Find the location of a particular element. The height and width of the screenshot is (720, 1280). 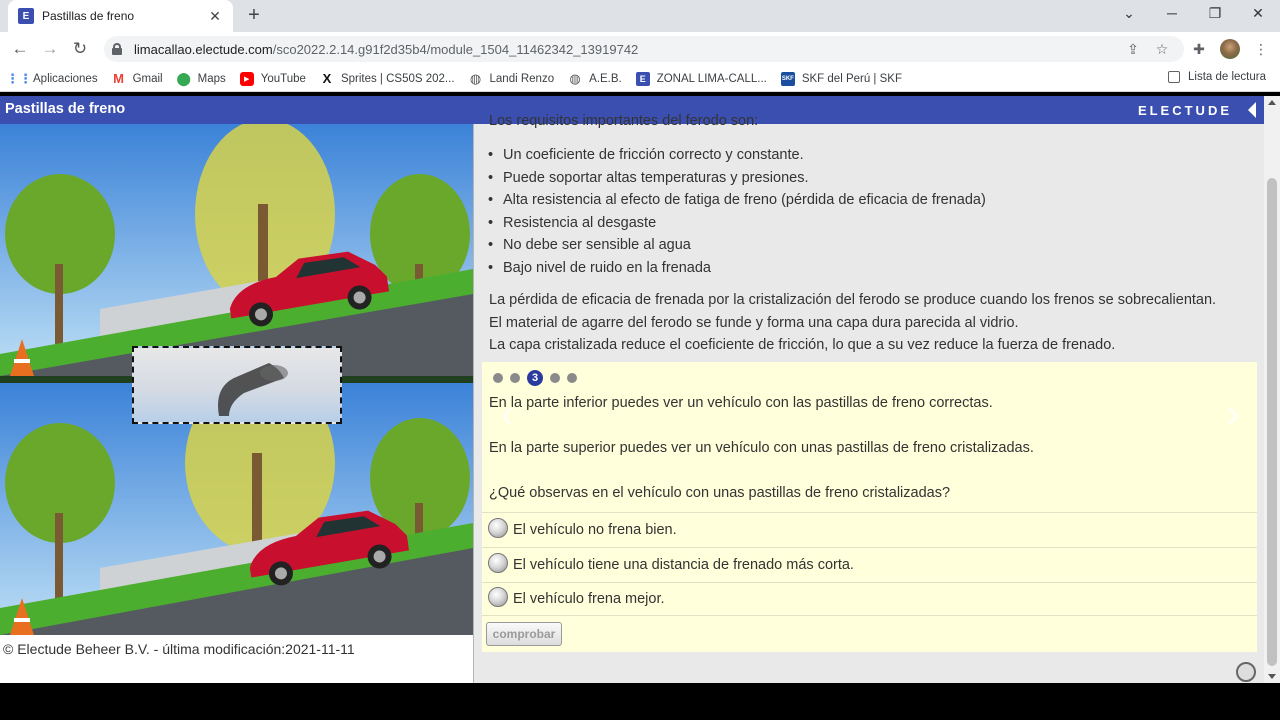

answer-label: El vehículo frena mejor. is located at coordinates (589, 599).